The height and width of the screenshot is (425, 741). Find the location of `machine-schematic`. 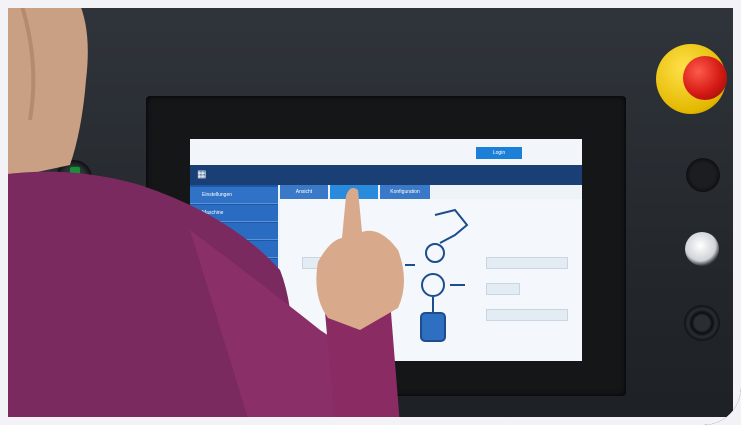

machine-schematic is located at coordinates (437, 275).